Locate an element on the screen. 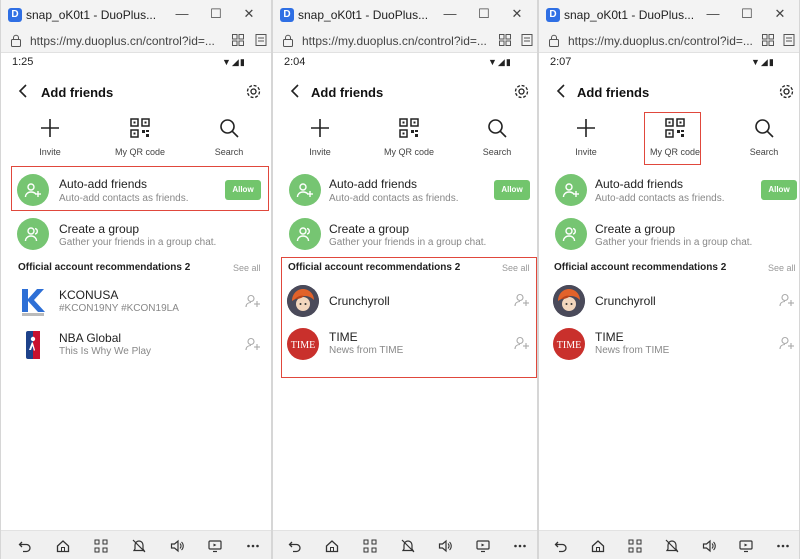 This screenshot has width=800, height=559. status-time: 2:07 is located at coordinates (561, 62).